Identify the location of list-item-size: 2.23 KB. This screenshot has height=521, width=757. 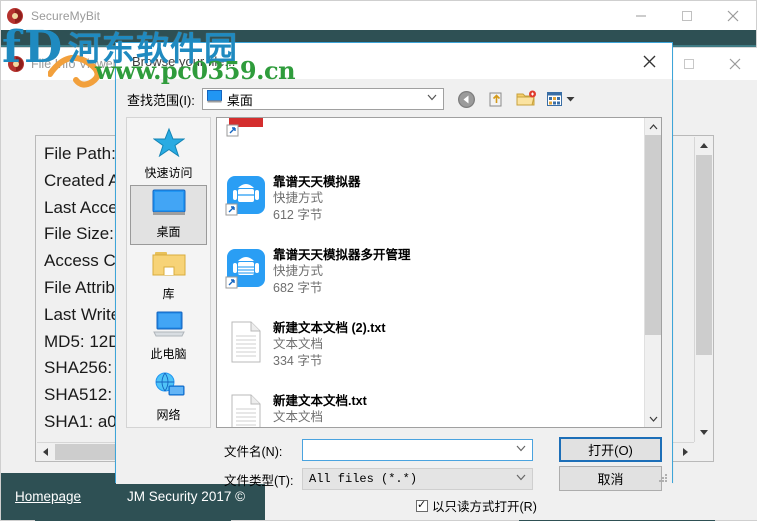
(295, 117).